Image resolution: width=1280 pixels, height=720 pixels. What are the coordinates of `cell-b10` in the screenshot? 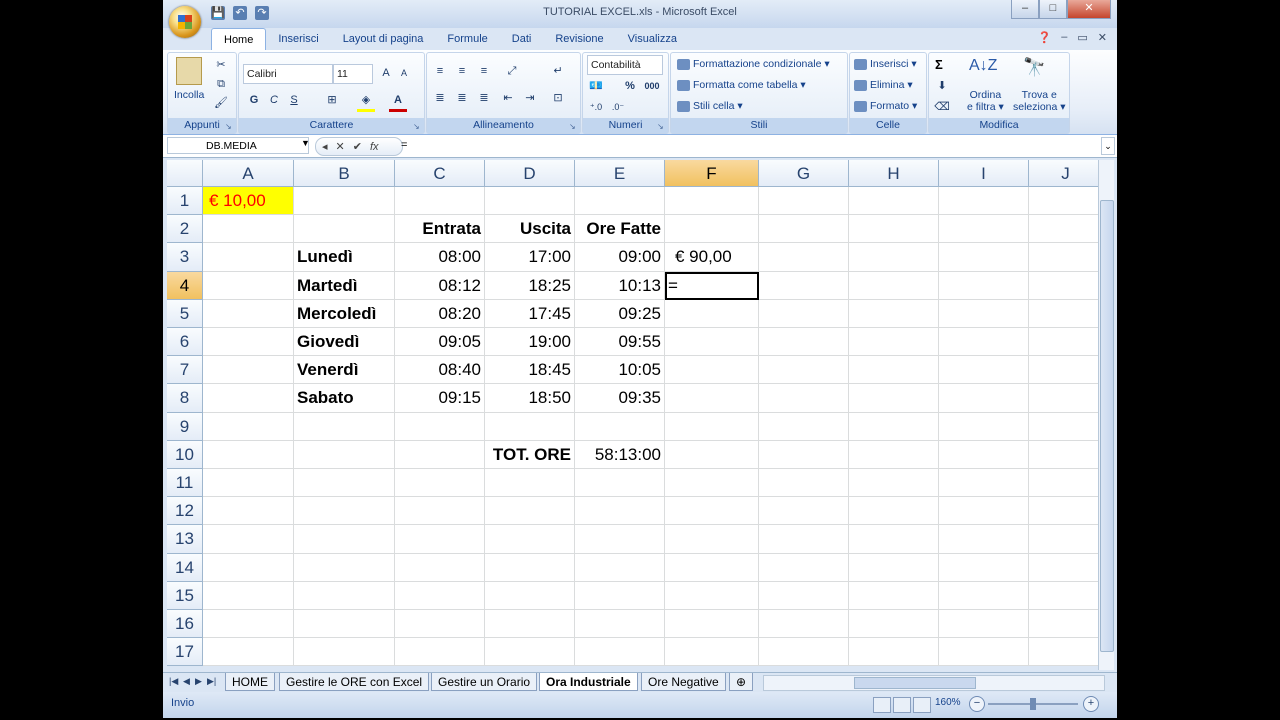 It's located at (344, 454).